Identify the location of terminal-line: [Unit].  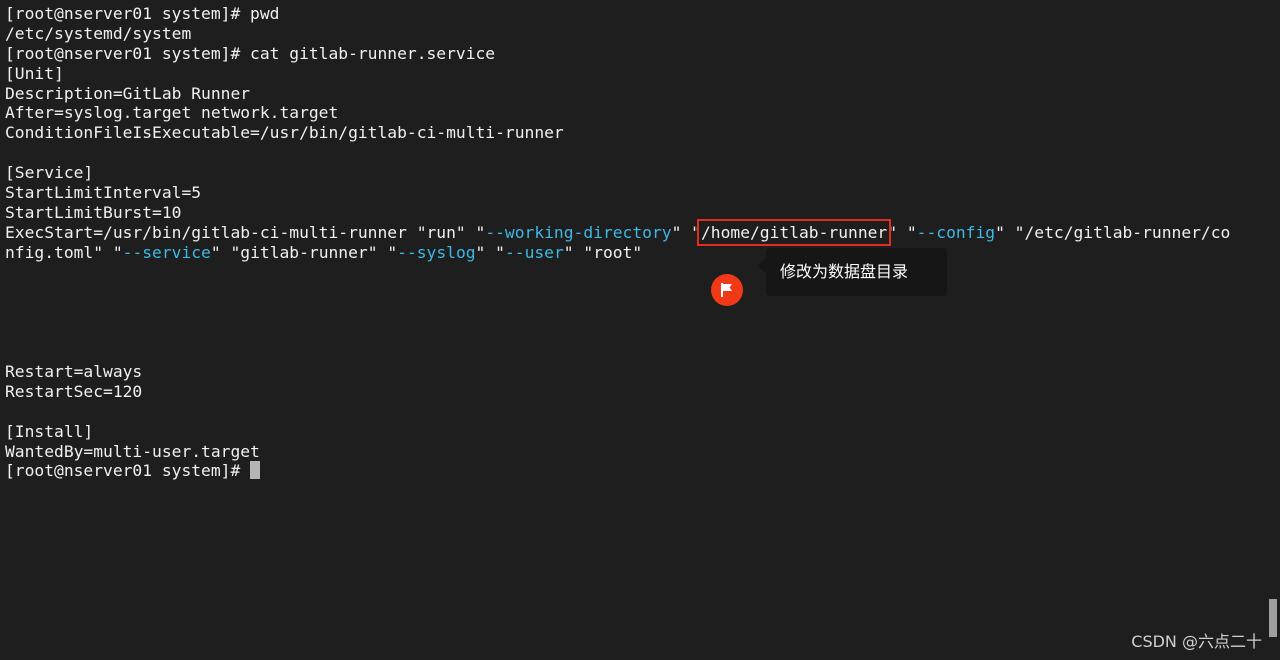
(34, 73).